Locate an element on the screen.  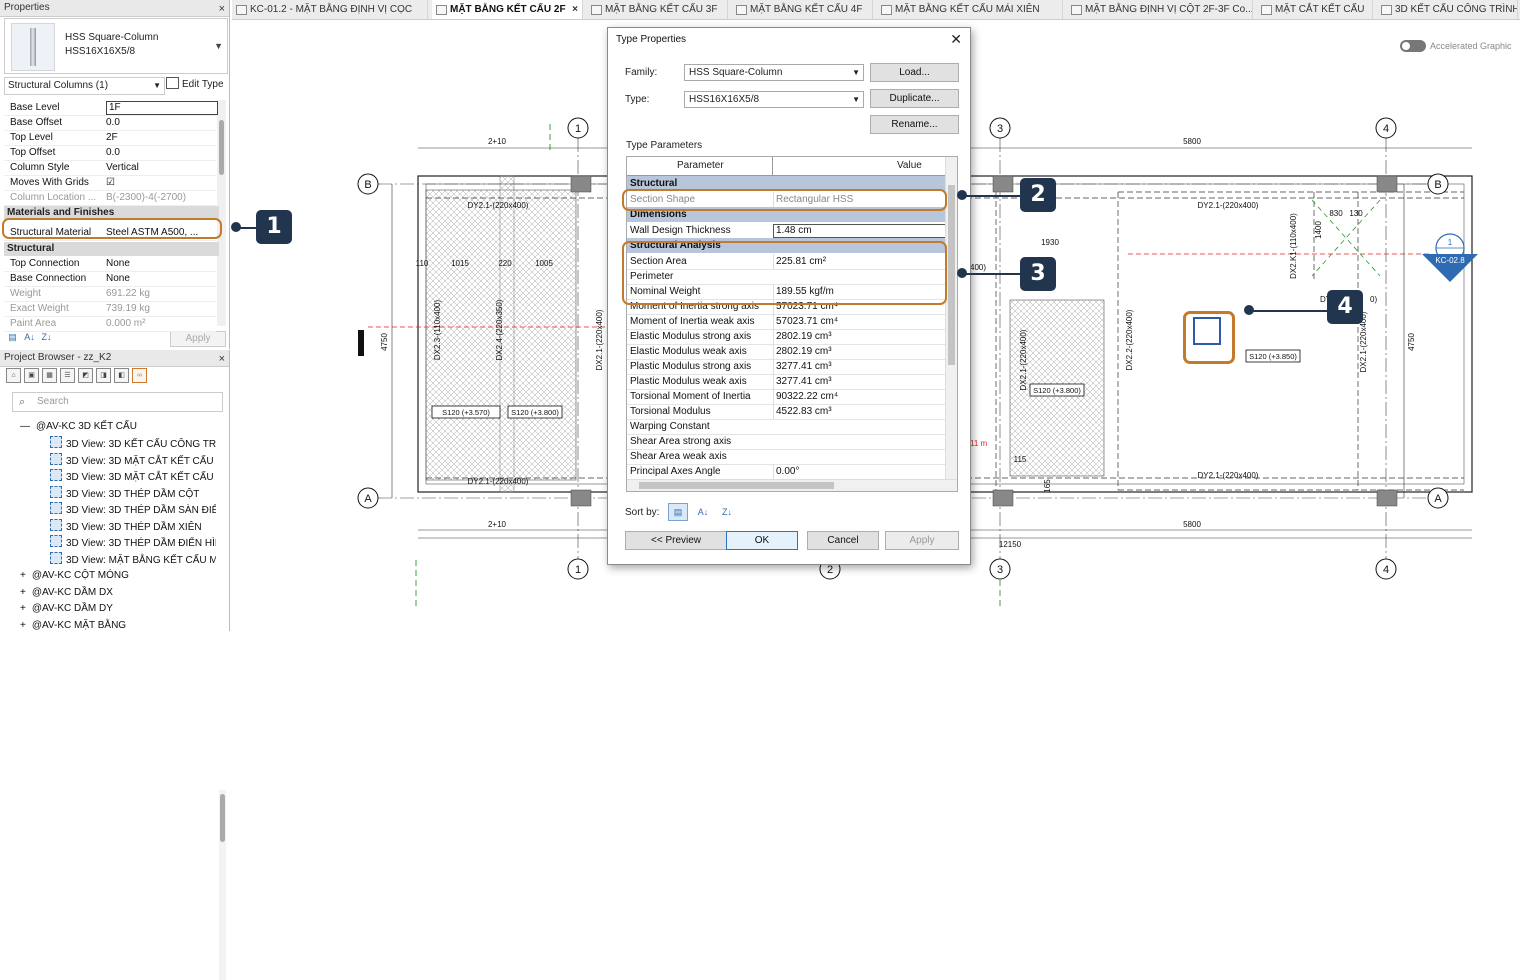
parameter-row: Elastic Modulus weak axis 2802.19 cm³ is located at coordinates (786, 352).